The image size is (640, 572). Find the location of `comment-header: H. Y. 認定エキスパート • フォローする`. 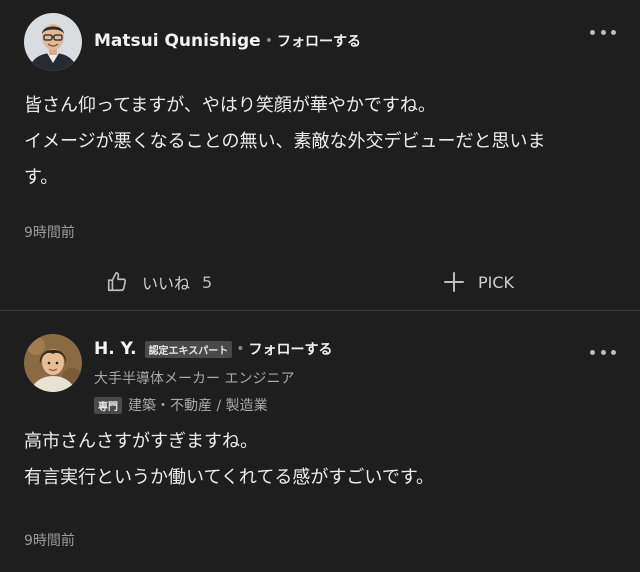

comment-header: H. Y. 認定エキスパート • フォローする is located at coordinates (213, 349).